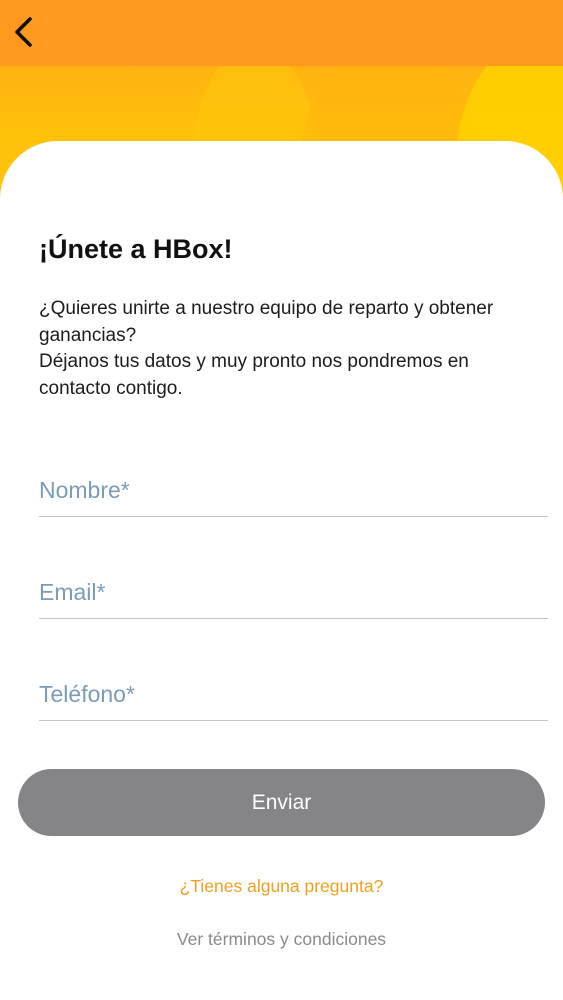  Describe the element at coordinates (136, 249) in the screenshot. I see `page-title: ¡Únete a HBox!` at that location.